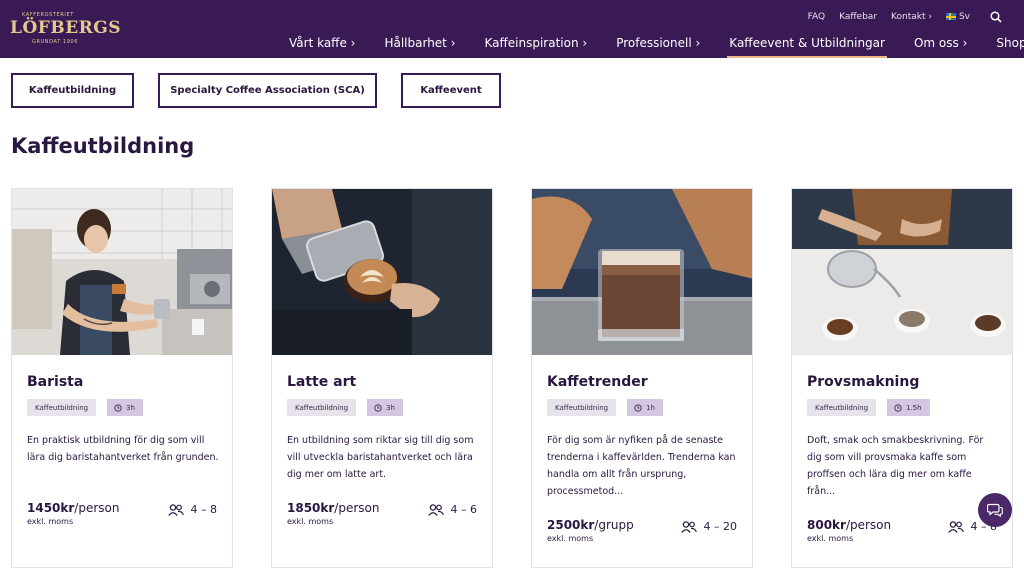 Image resolution: width=1024 pixels, height=577 pixels. I want to click on contact-link: Kontakt ›, so click(911, 17).